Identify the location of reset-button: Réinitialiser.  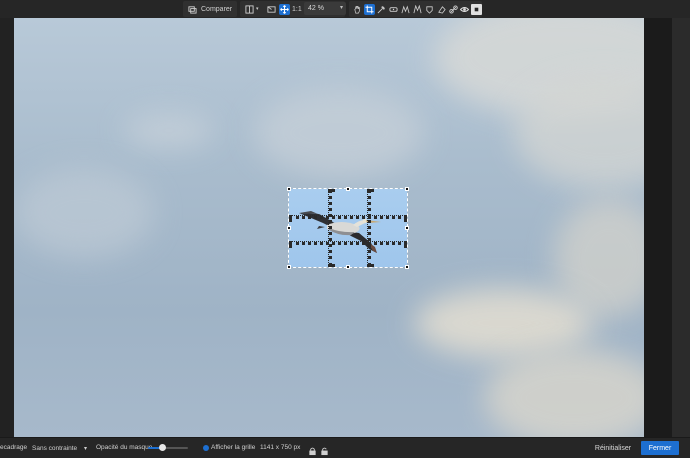
(613, 448).